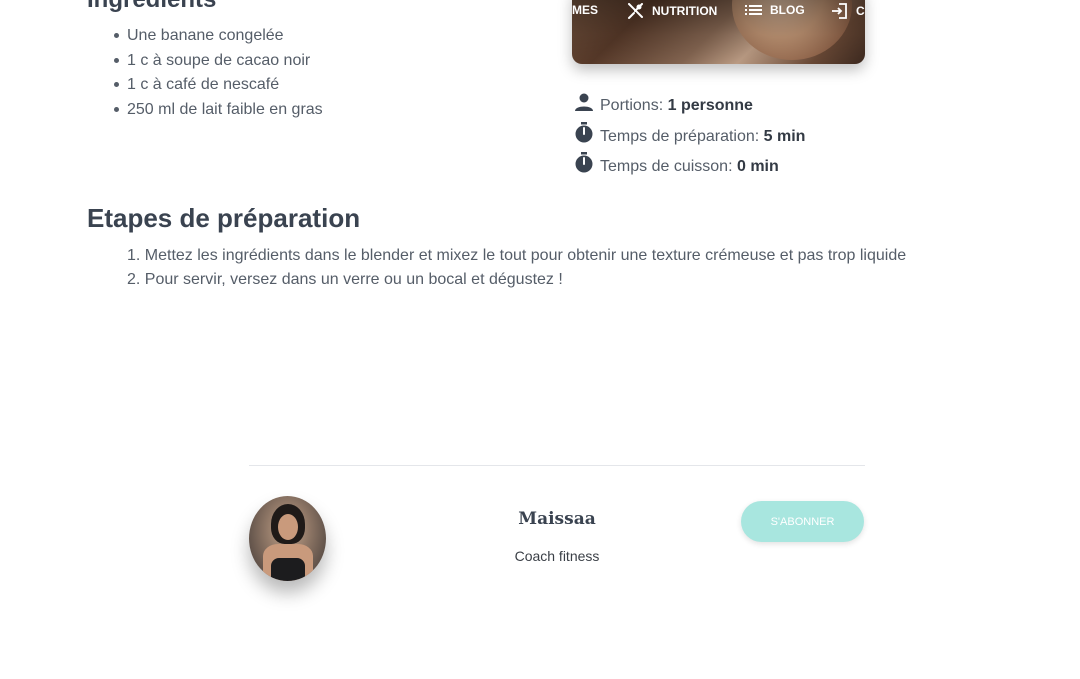 This screenshot has height=679, width=1080. What do you see at coordinates (680, 136) in the screenshot?
I see `prep-time-label: Temps de préparation:` at bounding box center [680, 136].